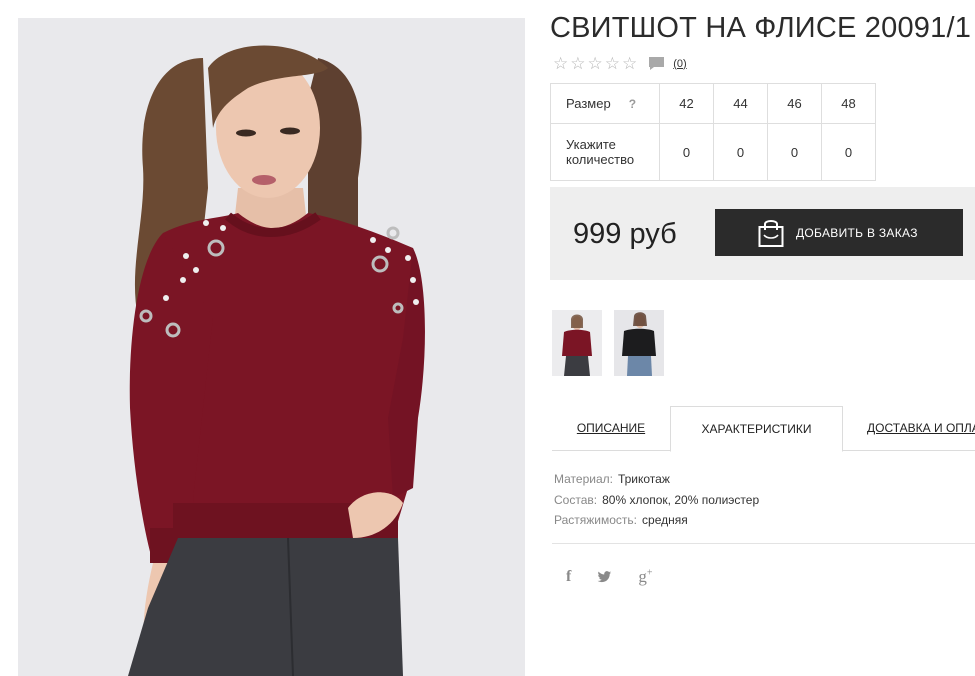 The width and height of the screenshot is (975, 676). What do you see at coordinates (857, 232) in the screenshot?
I see `add-to-order-label: ДОБАВИТЬ В ЗАКАЗ` at bounding box center [857, 232].